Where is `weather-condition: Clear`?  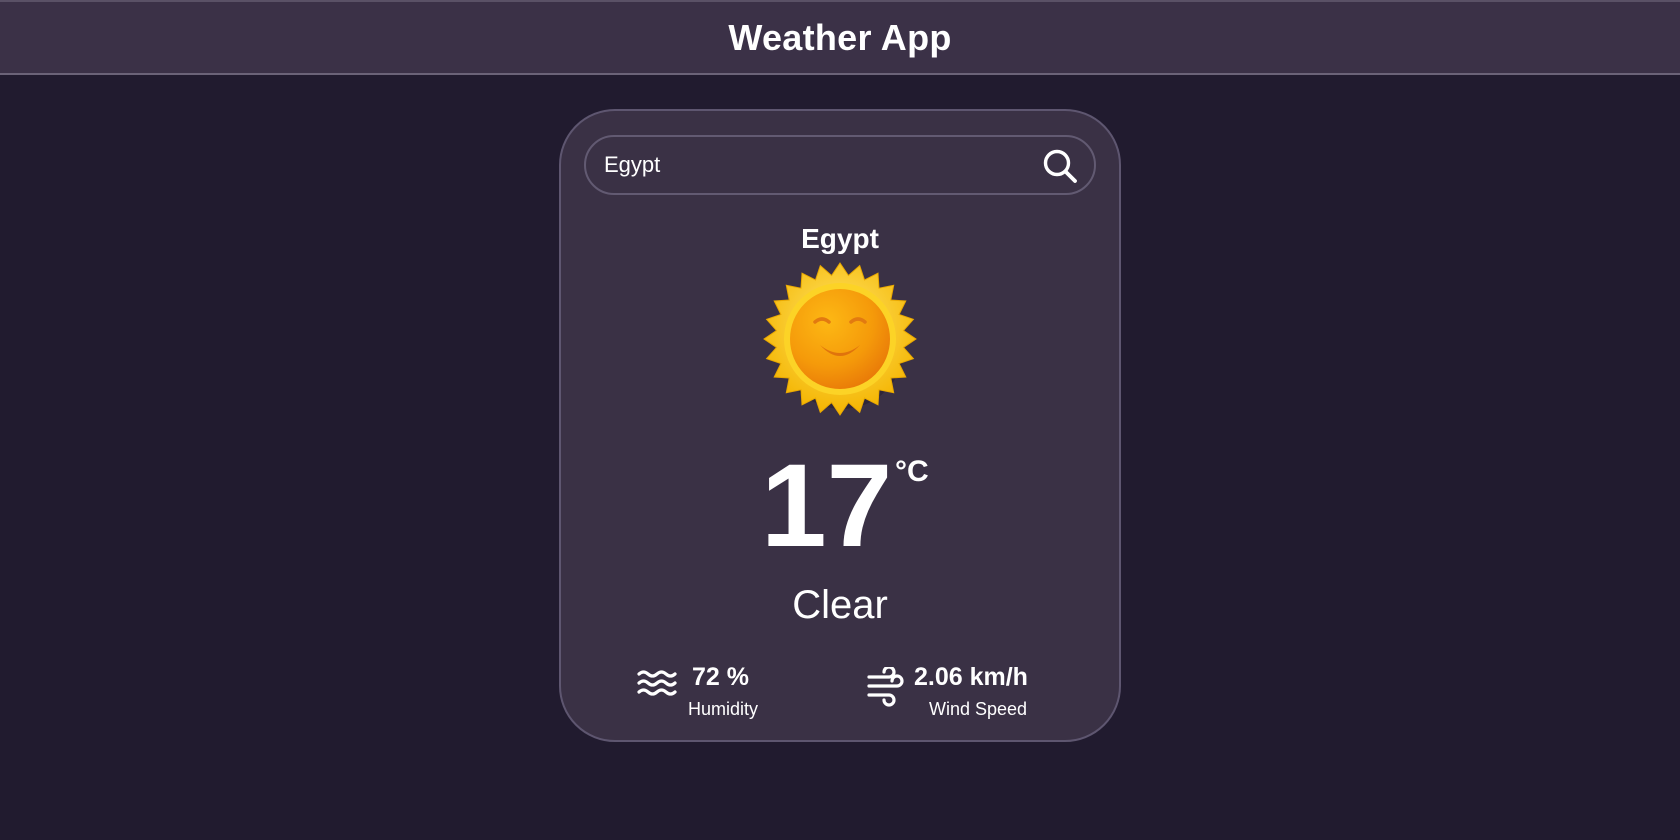
weather-condition: Clear is located at coordinates (840, 605).